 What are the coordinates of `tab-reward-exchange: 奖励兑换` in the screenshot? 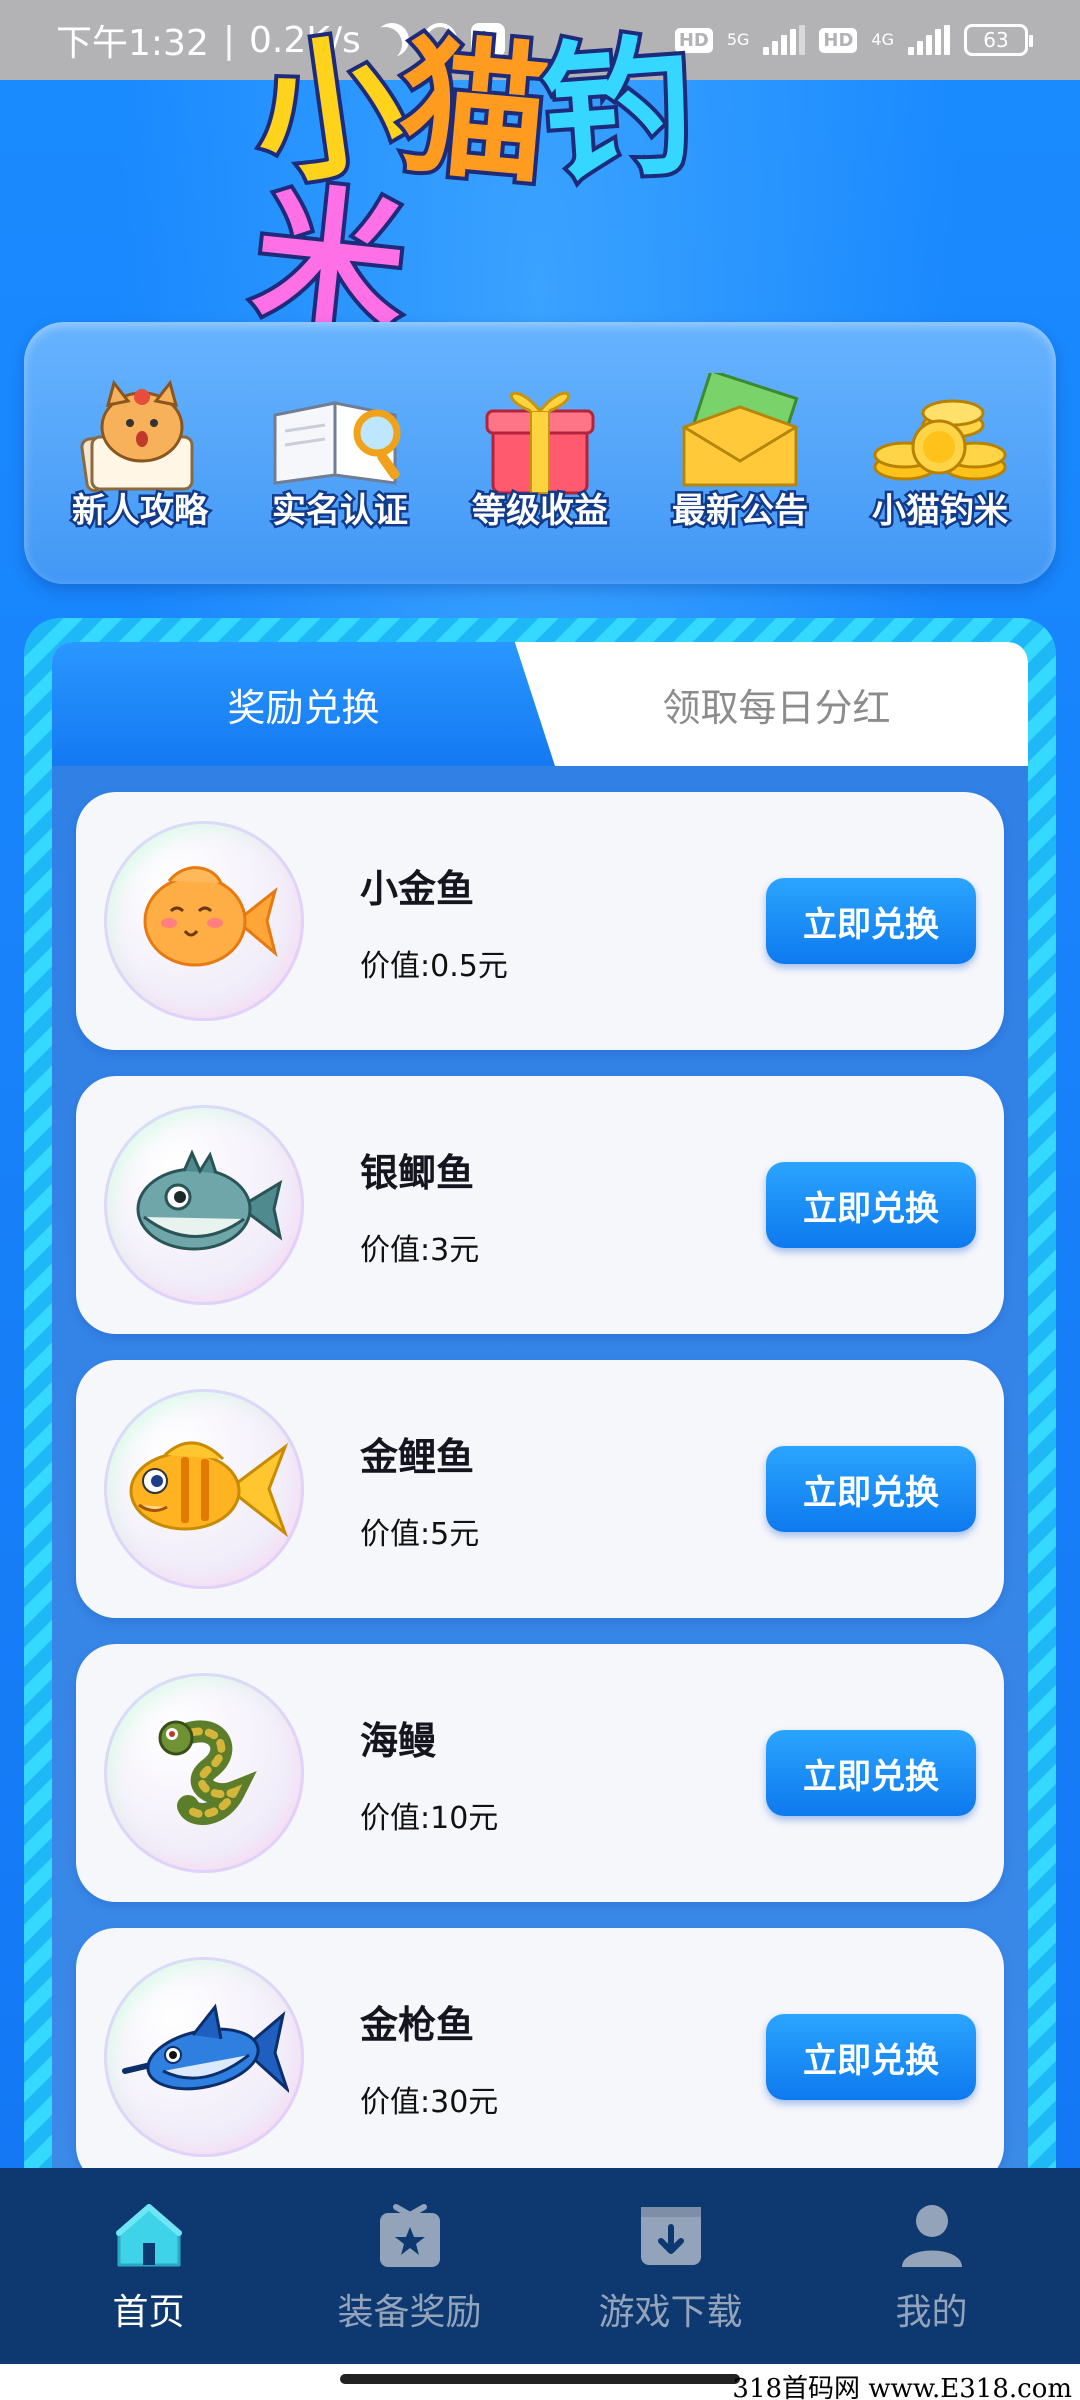 It's located at (303, 704).